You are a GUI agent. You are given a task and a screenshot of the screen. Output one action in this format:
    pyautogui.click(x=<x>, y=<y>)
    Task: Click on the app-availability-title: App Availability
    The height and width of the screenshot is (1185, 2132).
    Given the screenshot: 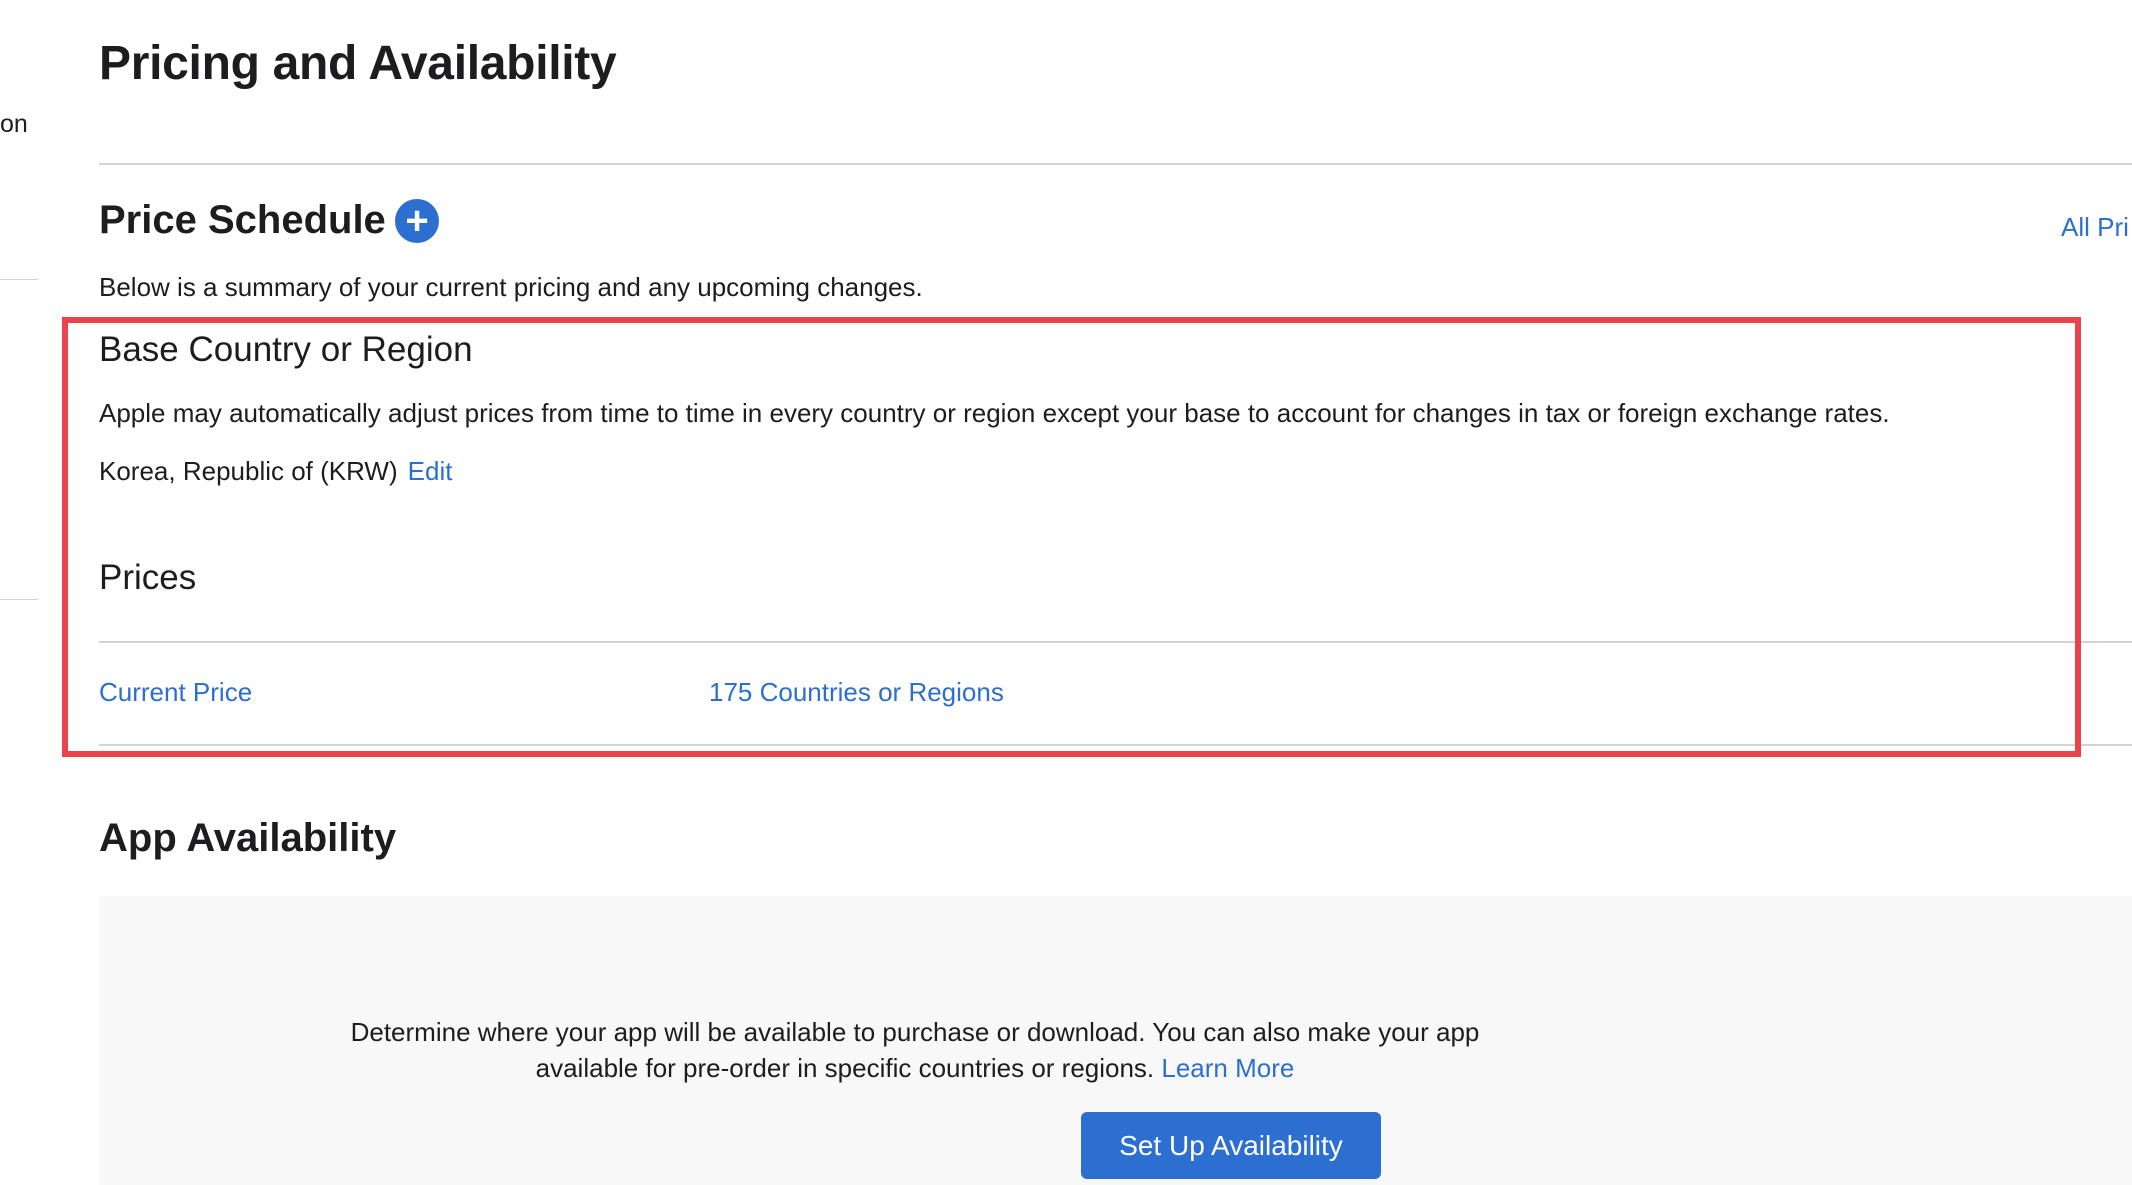 What is the action you would take?
    pyautogui.click(x=248, y=838)
    